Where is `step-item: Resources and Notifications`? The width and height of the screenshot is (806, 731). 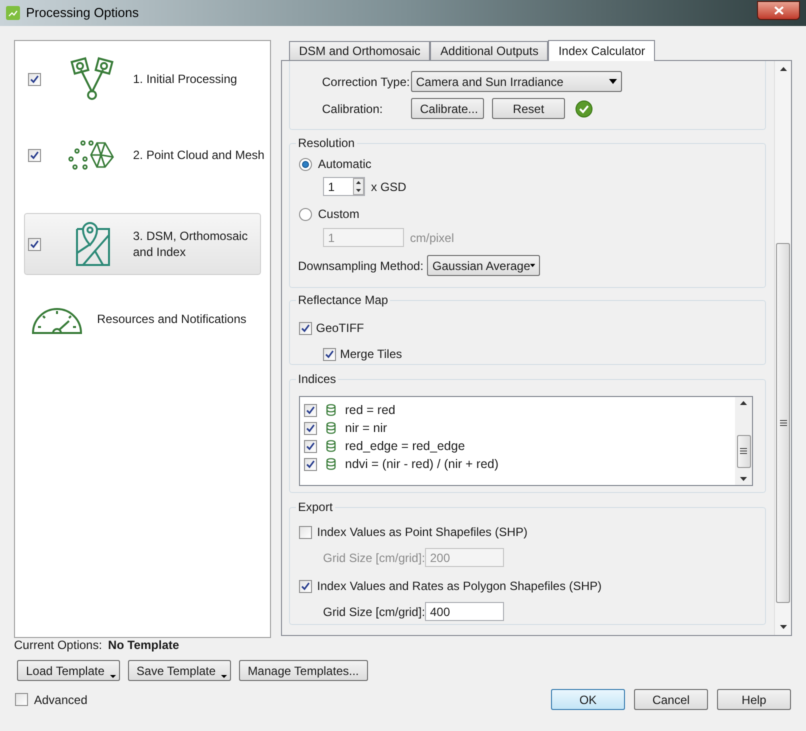
step-item: Resources and Notifications is located at coordinates (142, 319).